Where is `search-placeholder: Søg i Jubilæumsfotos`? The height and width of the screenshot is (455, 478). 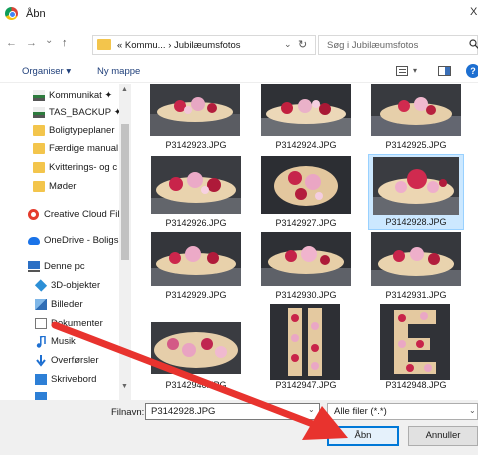 search-placeholder: Søg i Jubilæumsfotos is located at coordinates (373, 45).